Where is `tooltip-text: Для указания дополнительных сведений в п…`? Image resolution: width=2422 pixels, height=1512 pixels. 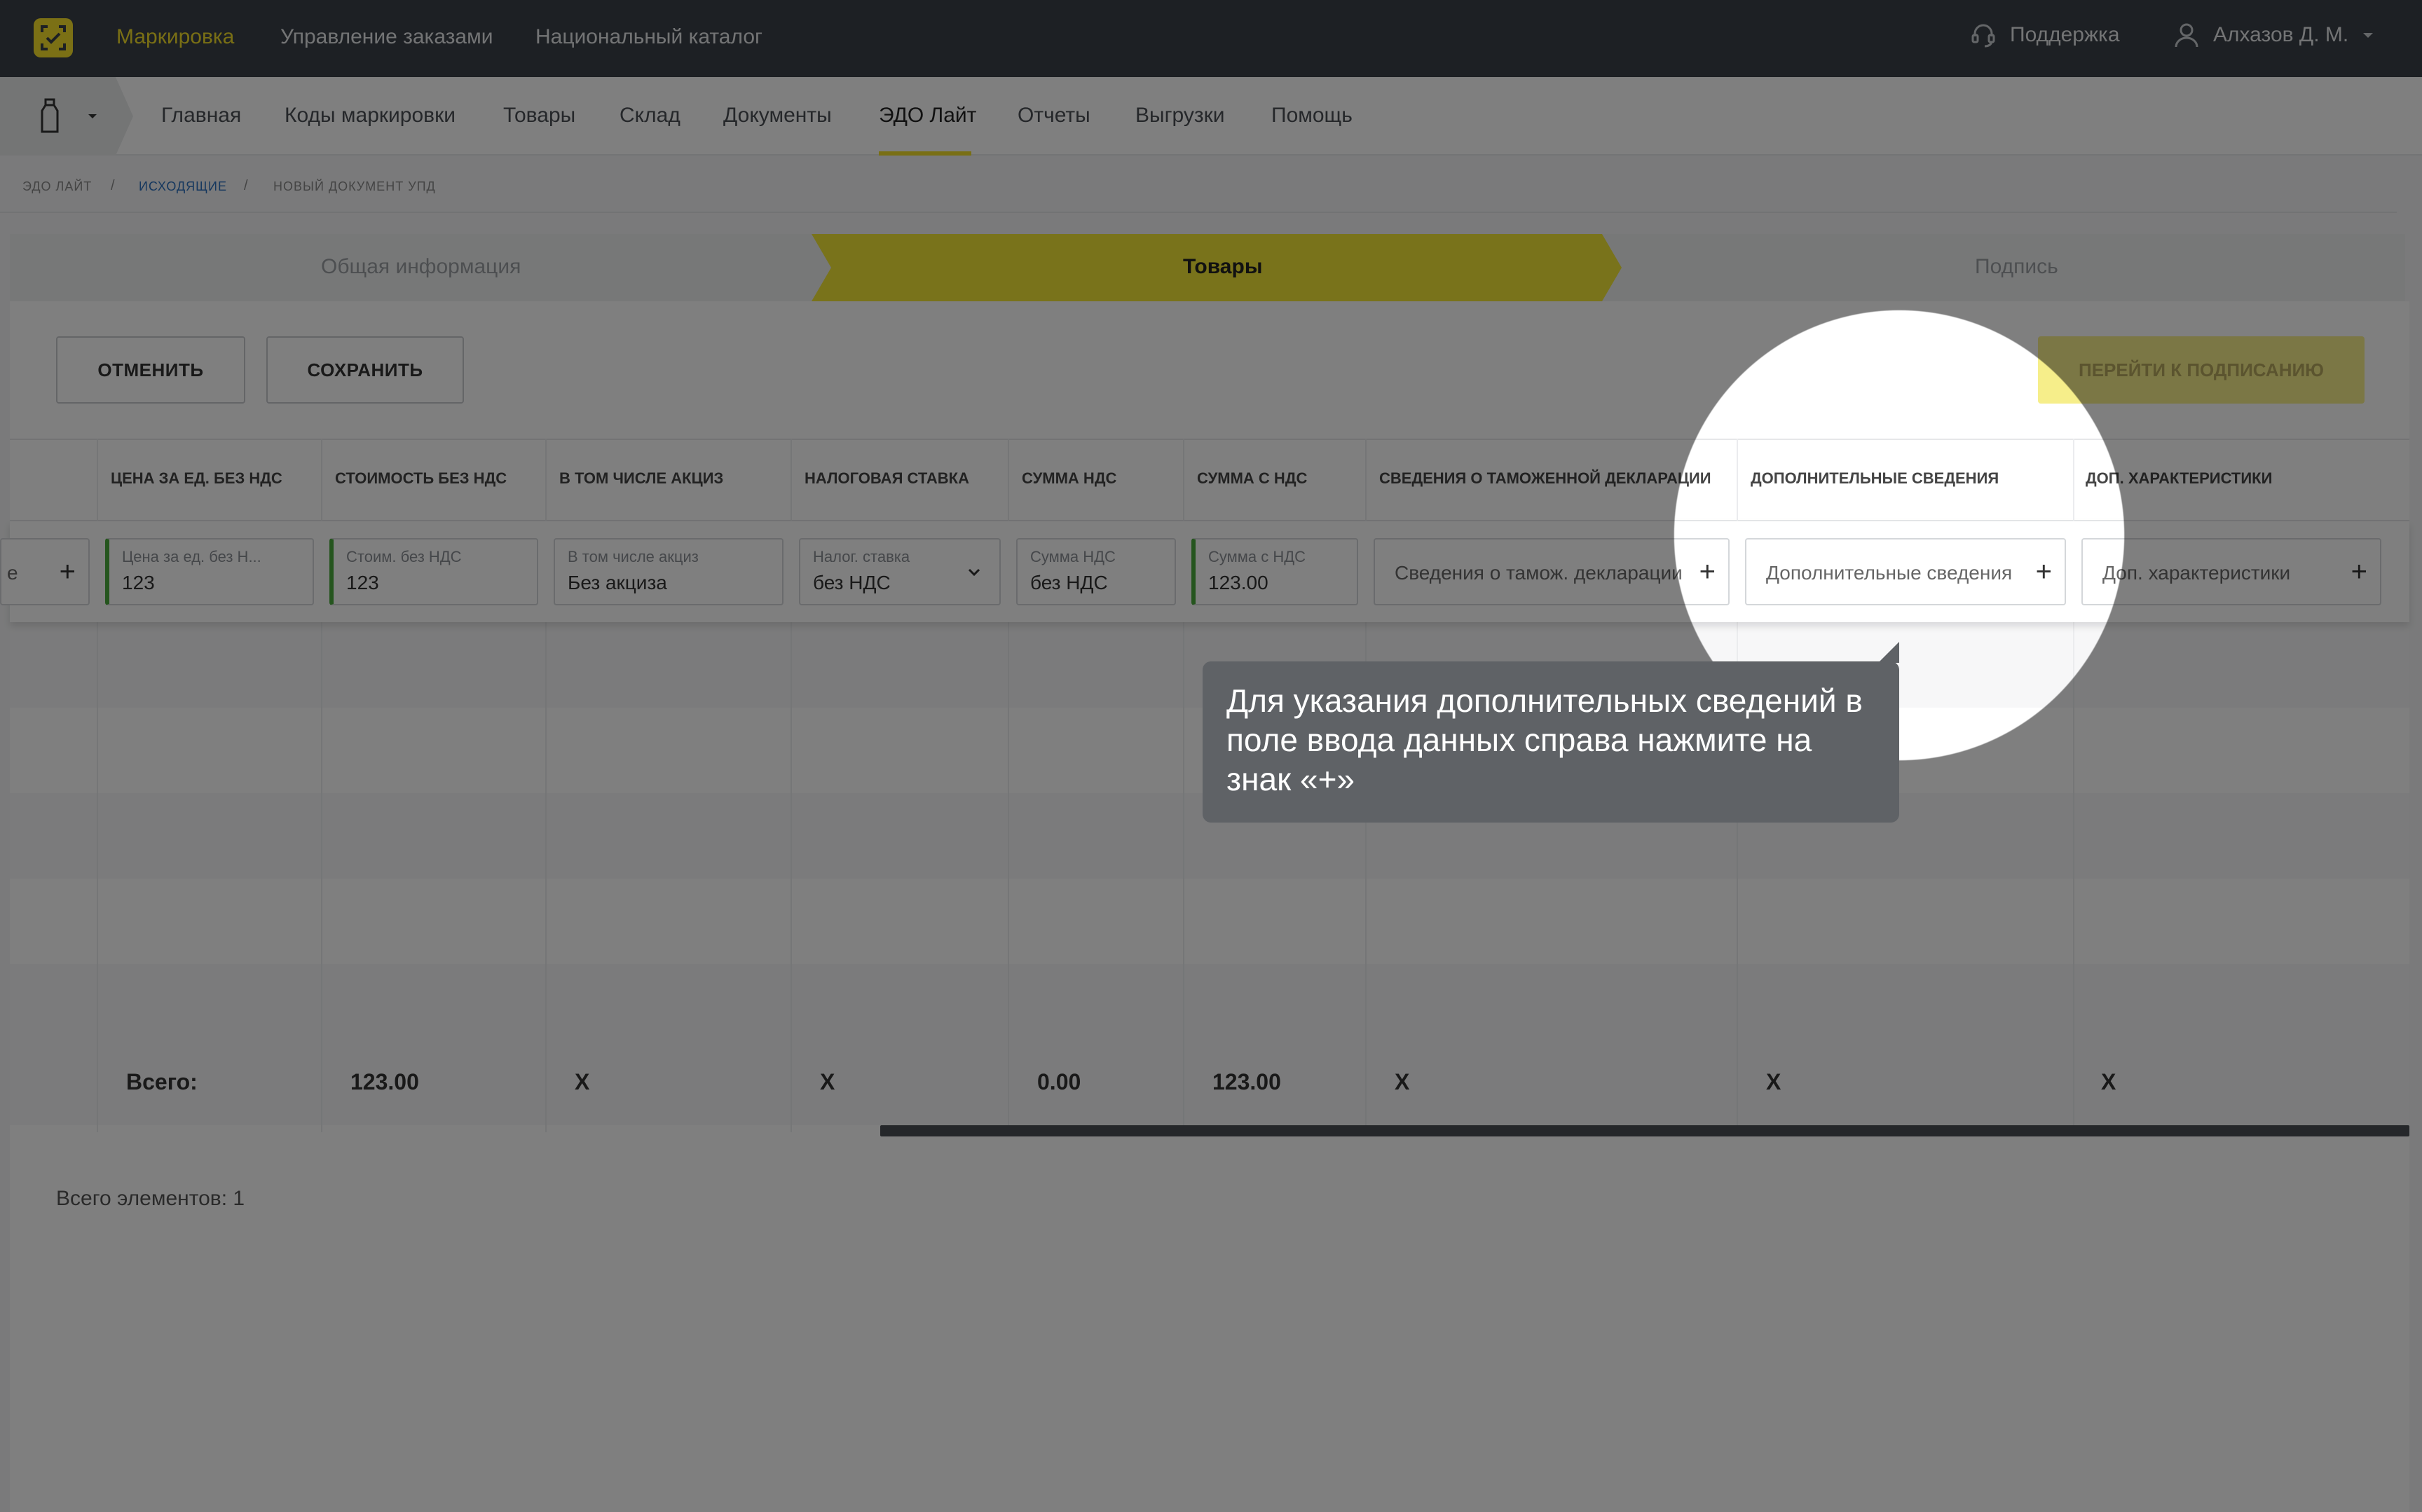 tooltip-text: Для указания дополнительных сведений в п… is located at coordinates (1544, 739).